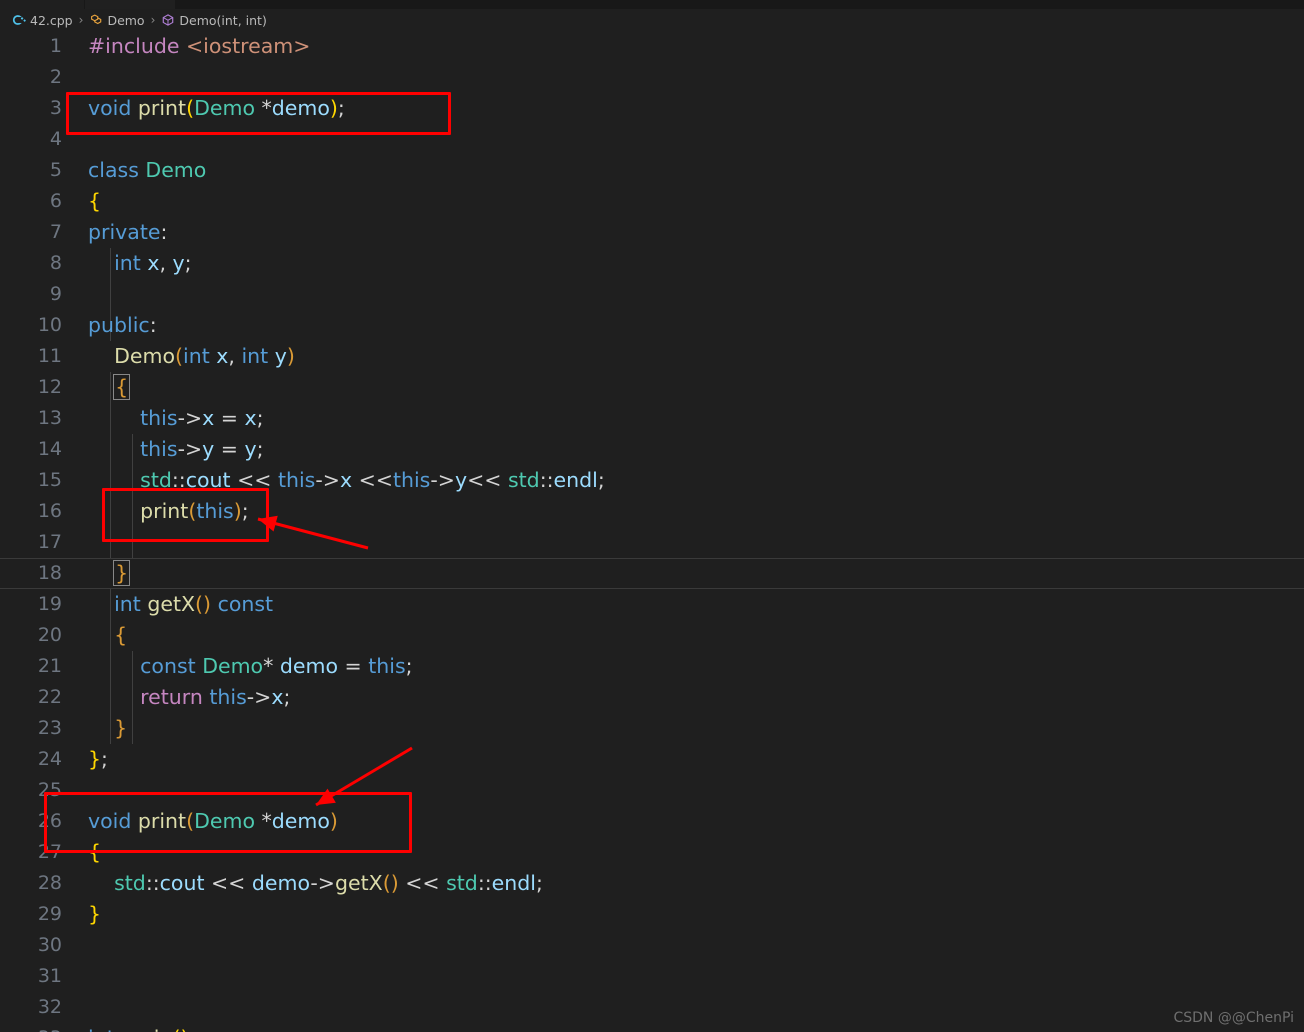  Describe the element at coordinates (652, 821) in the screenshot. I see `code-line: 26 void print(Demo *demo)` at that location.